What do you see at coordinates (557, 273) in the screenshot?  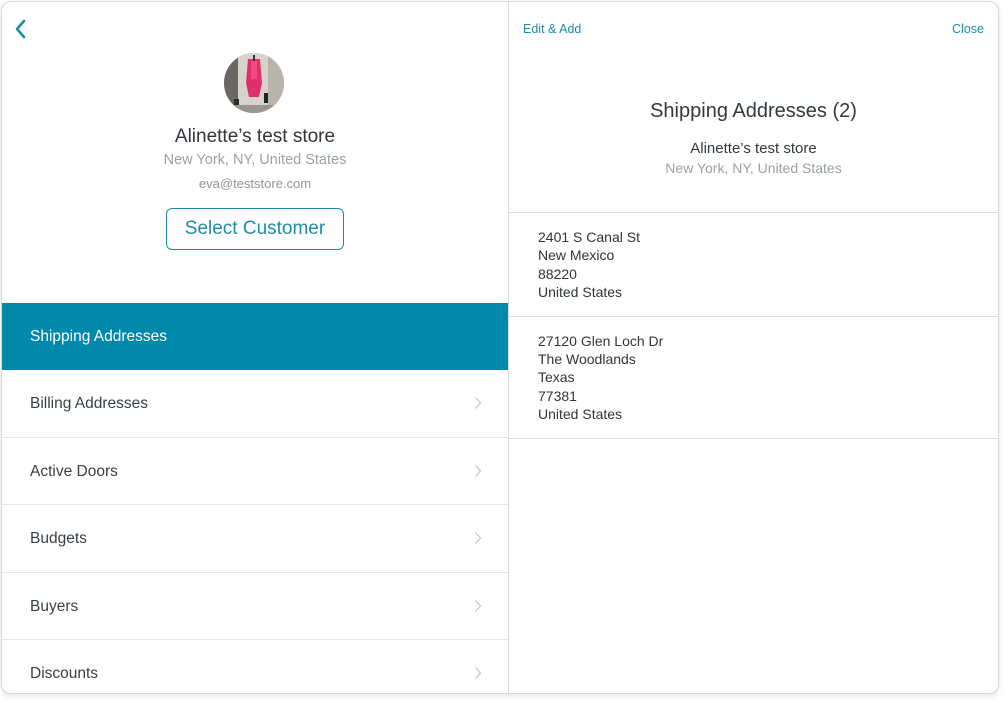 I see `address-line: 88220` at bounding box center [557, 273].